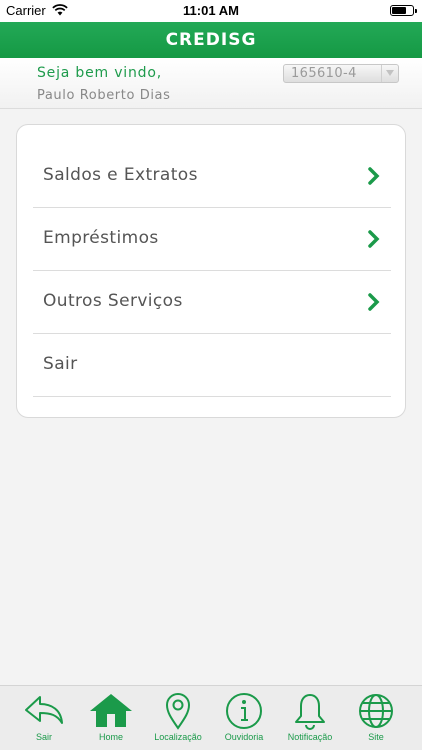 This screenshot has width=422, height=750. Describe the element at coordinates (111, 710) in the screenshot. I see `home-icon` at that location.